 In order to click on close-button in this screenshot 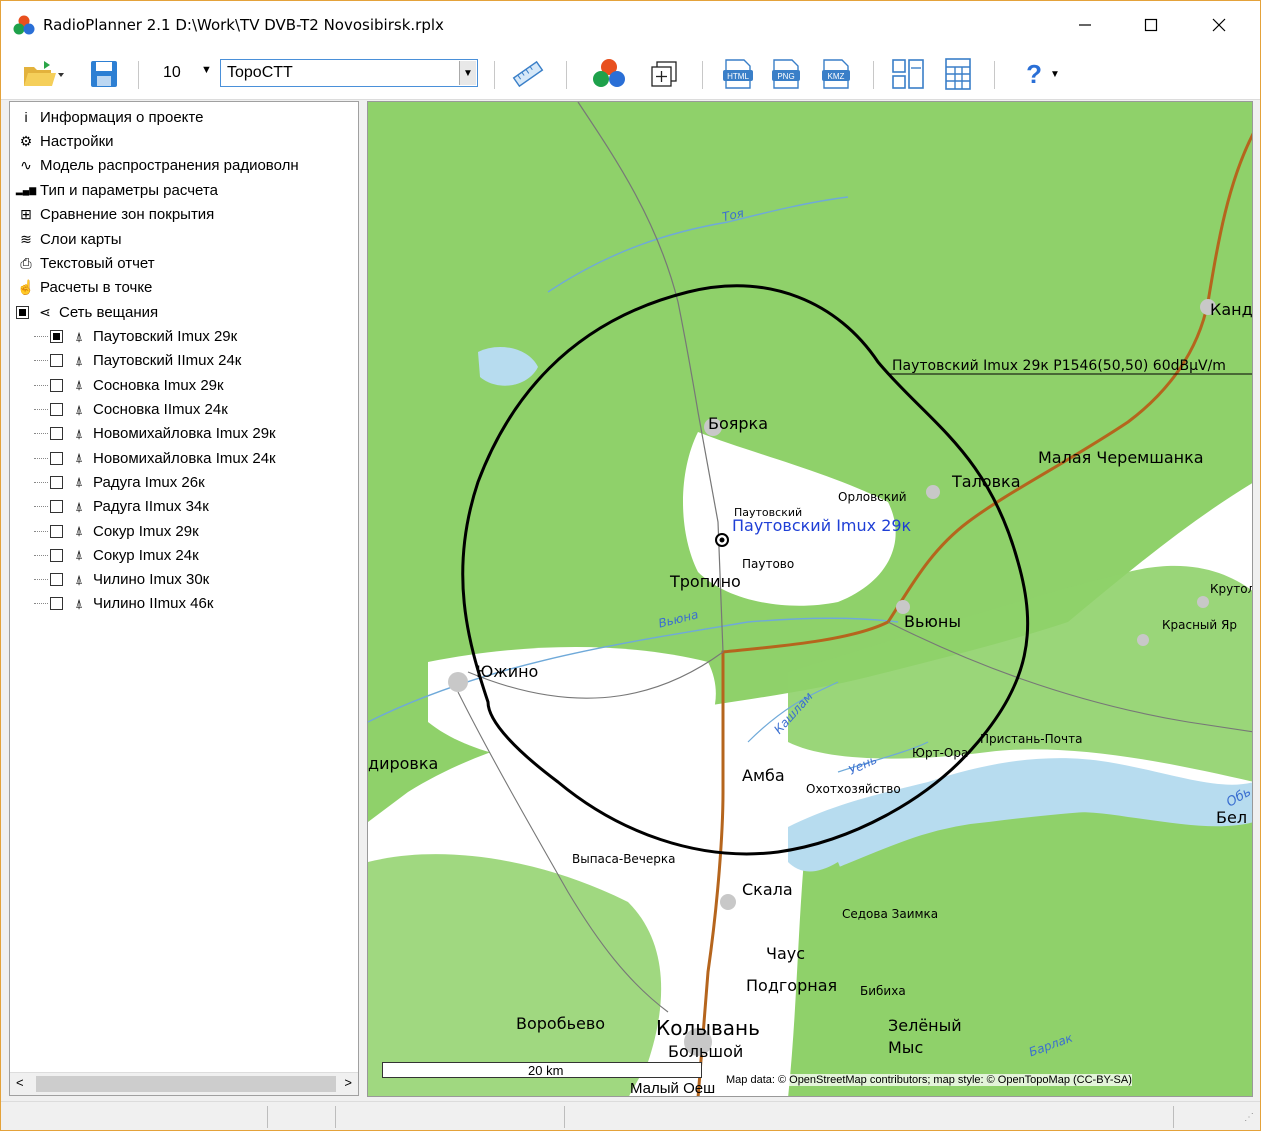, I will do `click(1219, 25)`.